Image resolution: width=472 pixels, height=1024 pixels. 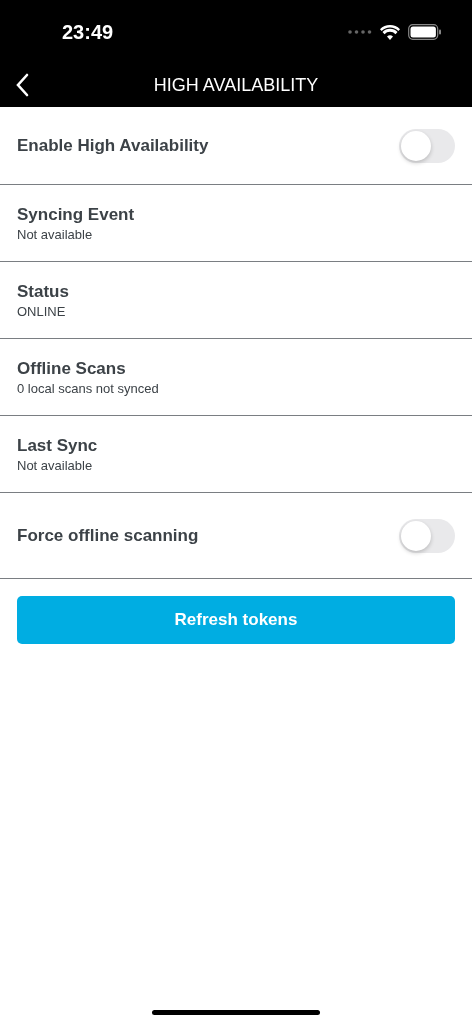 I want to click on status-time: 23:49, so click(x=88, y=32).